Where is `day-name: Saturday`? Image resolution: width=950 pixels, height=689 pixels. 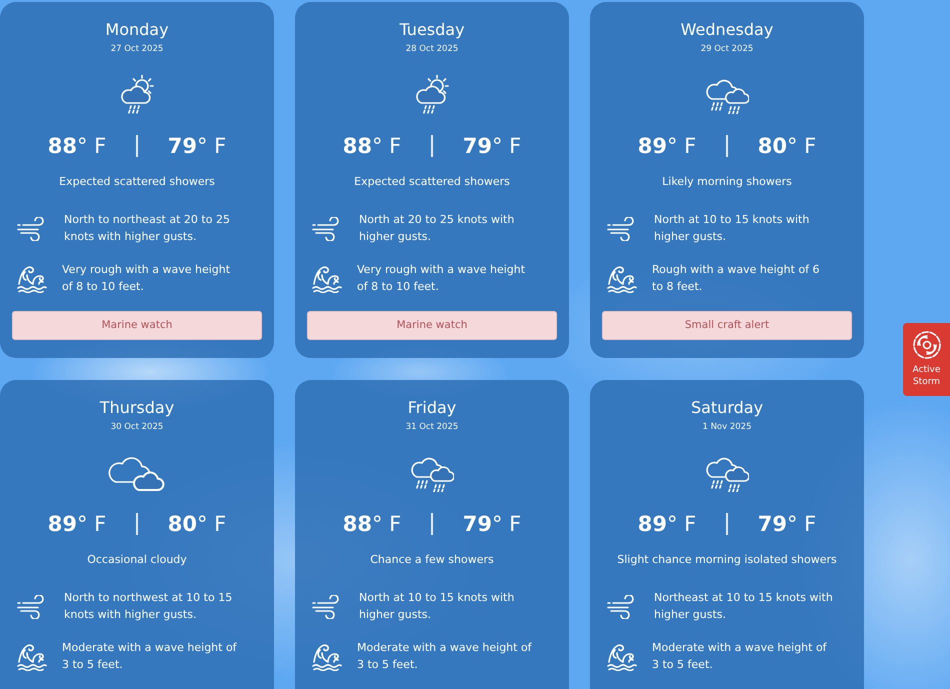 day-name: Saturday is located at coordinates (727, 408).